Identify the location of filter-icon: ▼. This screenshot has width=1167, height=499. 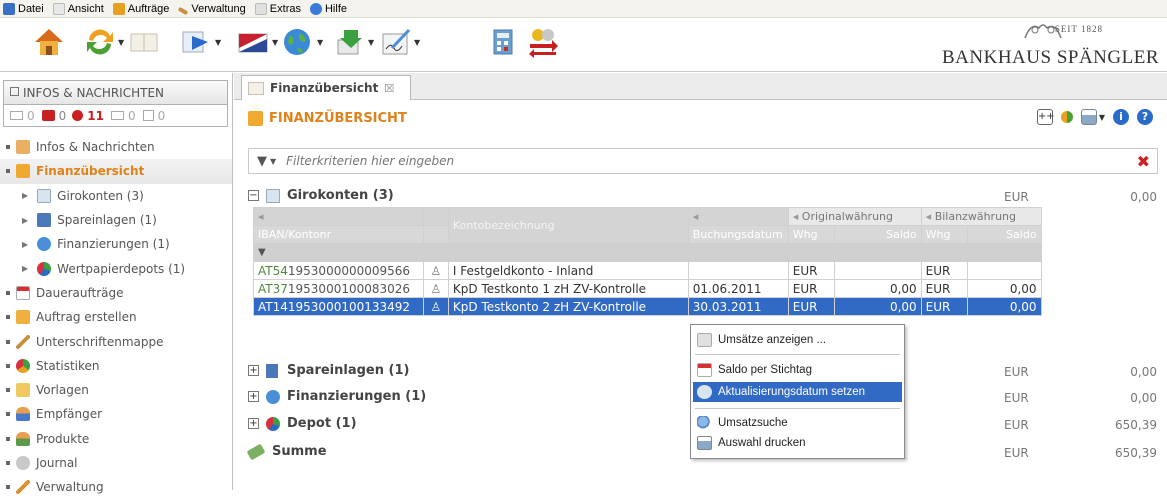
(262, 161).